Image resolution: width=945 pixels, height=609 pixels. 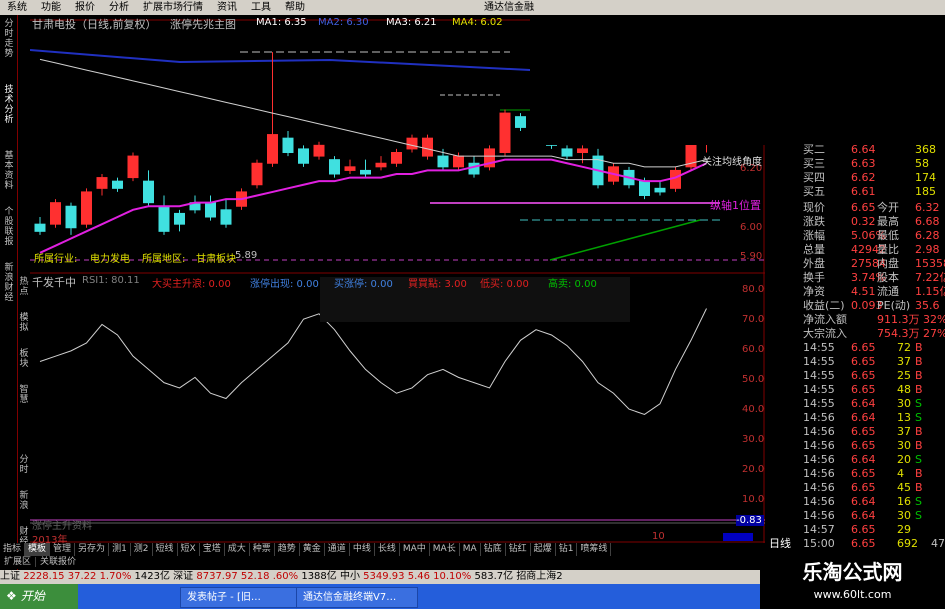 What do you see at coordinates (863, 291) in the screenshot?
I see `stat-value: 4.51` at bounding box center [863, 291].